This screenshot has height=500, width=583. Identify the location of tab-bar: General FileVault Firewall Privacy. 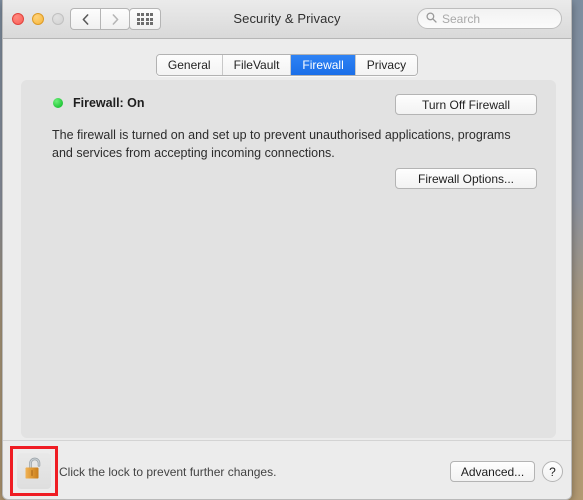
(287, 65).